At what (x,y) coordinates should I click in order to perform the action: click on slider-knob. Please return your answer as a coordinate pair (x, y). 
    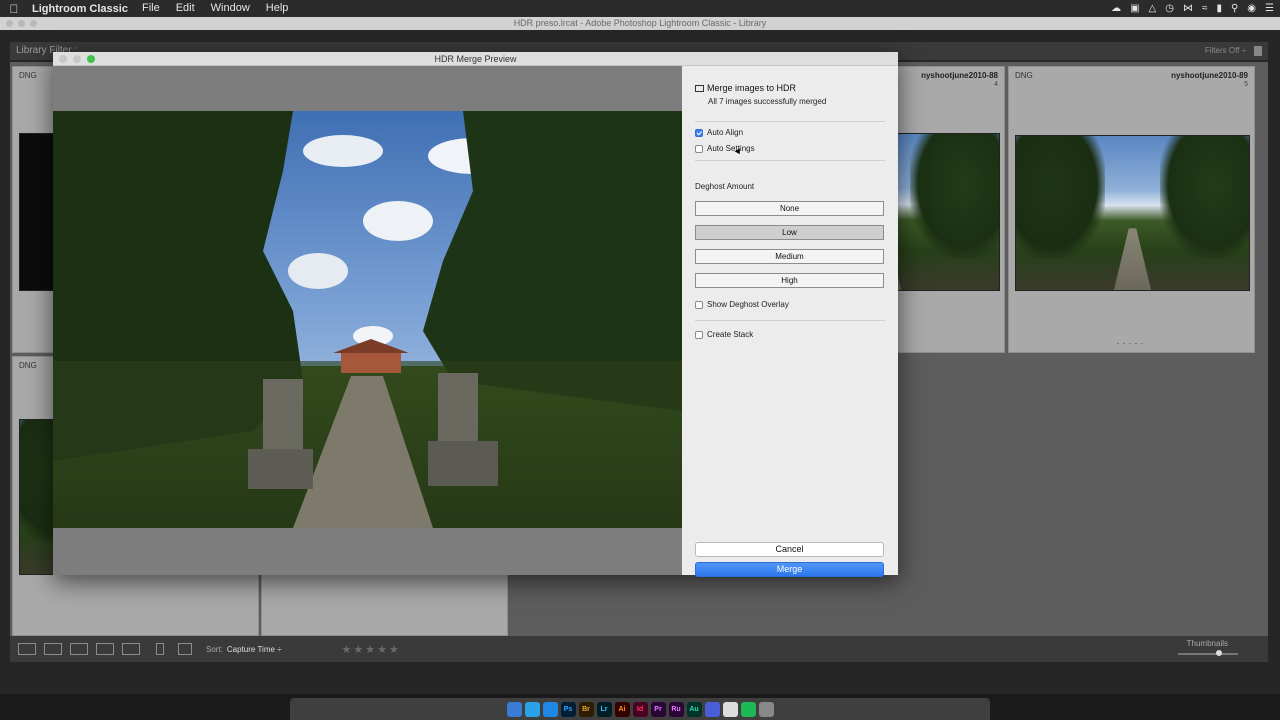
    Looking at the image, I should click on (1219, 653).